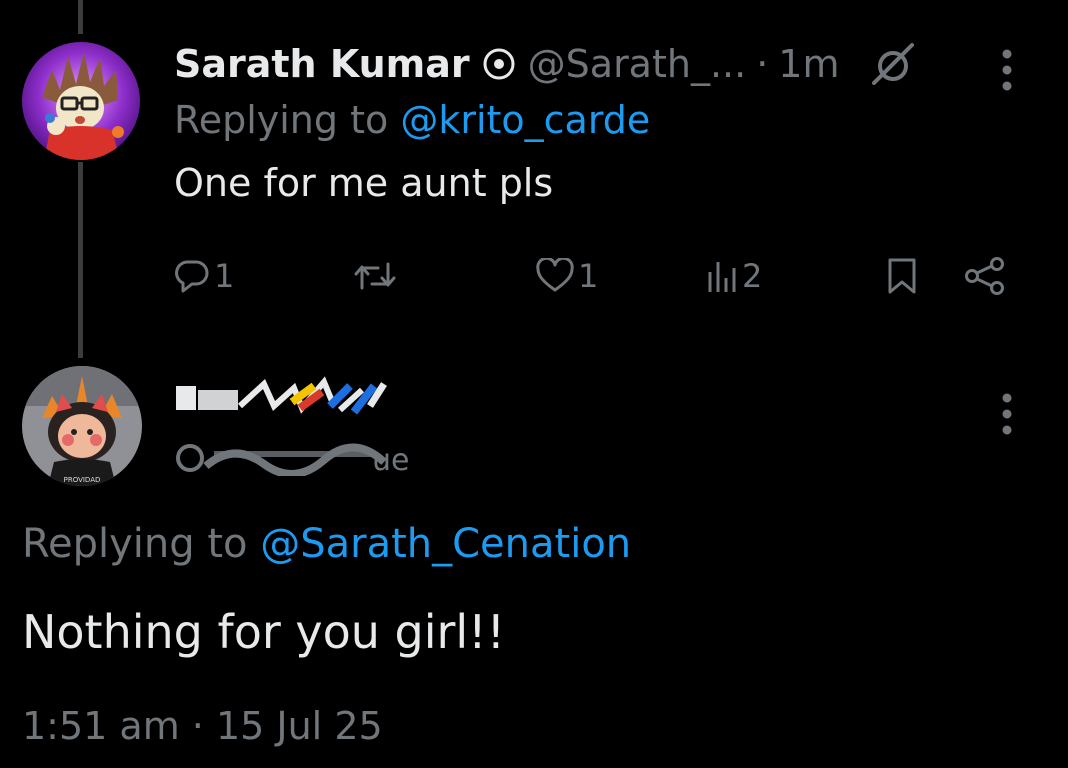 The width and height of the screenshot is (1068, 768). I want to click on action-bar: 1 1 2, so click(594, 276).